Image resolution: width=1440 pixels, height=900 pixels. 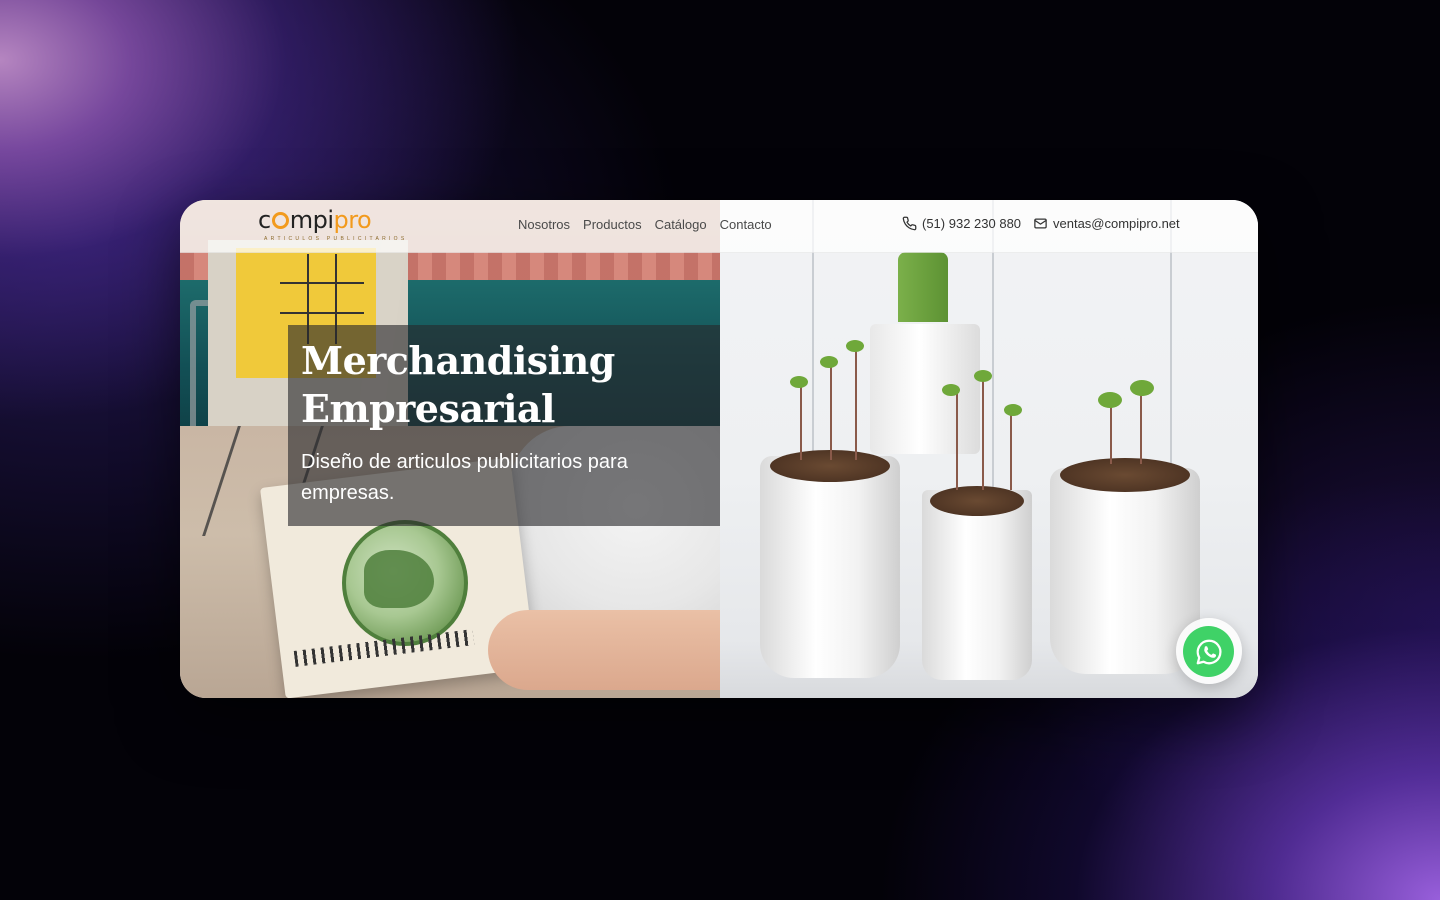 What do you see at coordinates (1040, 223) in the screenshot?
I see `mail-icon` at bounding box center [1040, 223].